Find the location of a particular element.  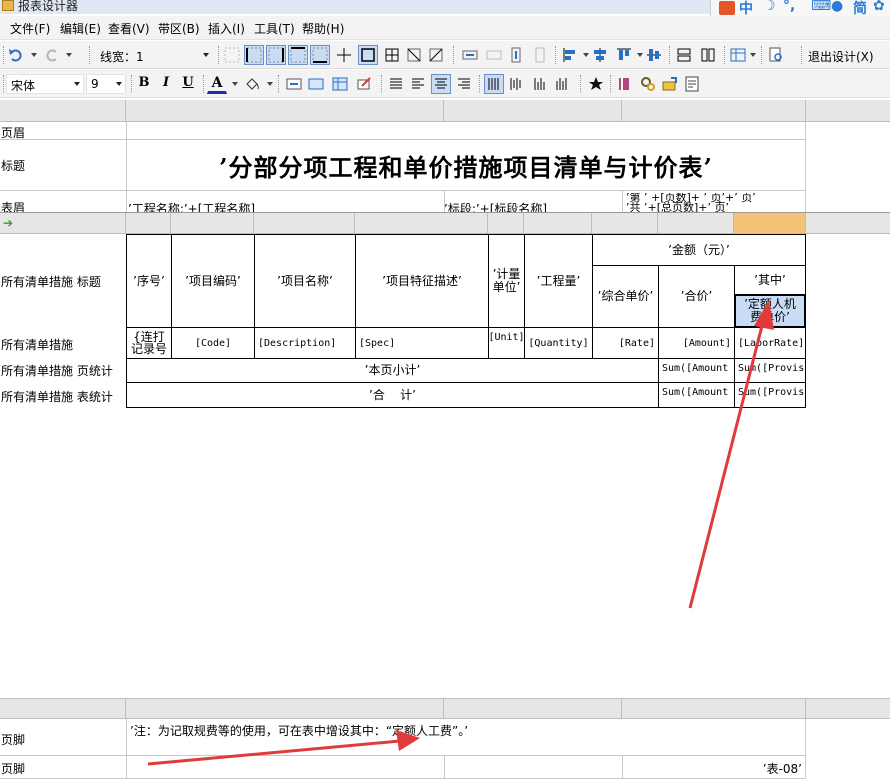

band-label-table-sum: 所有清单措施 表统计 is located at coordinates (57, 396).